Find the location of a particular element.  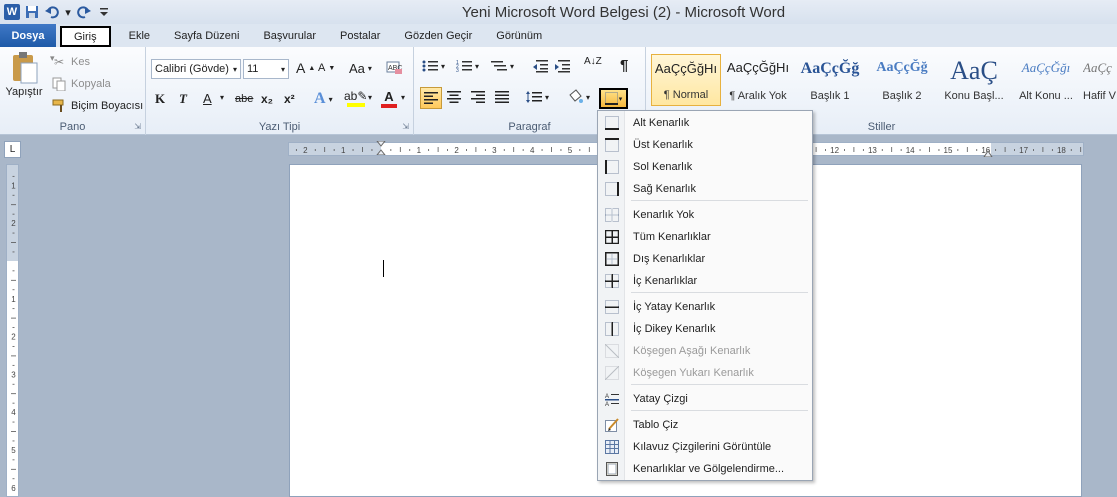

style-sample: AaÇç is located at coordinates (1097, 67).